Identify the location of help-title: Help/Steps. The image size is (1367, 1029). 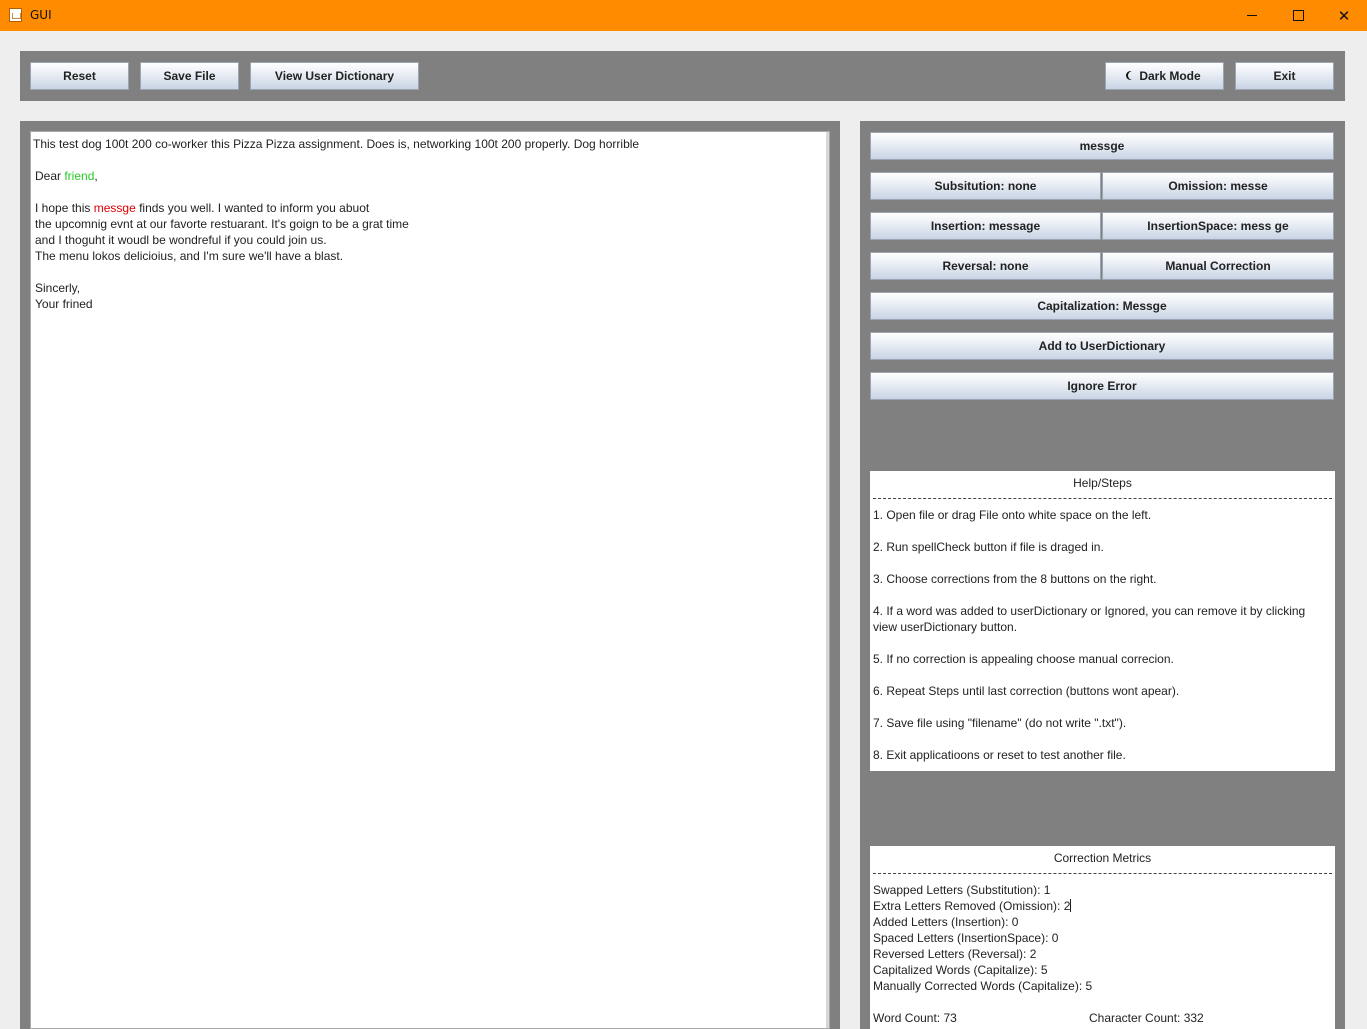
(1102, 483).